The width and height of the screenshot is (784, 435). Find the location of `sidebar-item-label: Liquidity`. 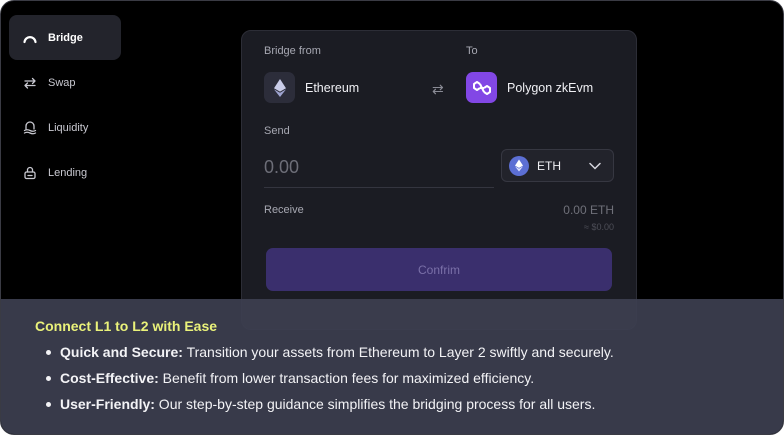

sidebar-item-label: Liquidity is located at coordinates (68, 127).